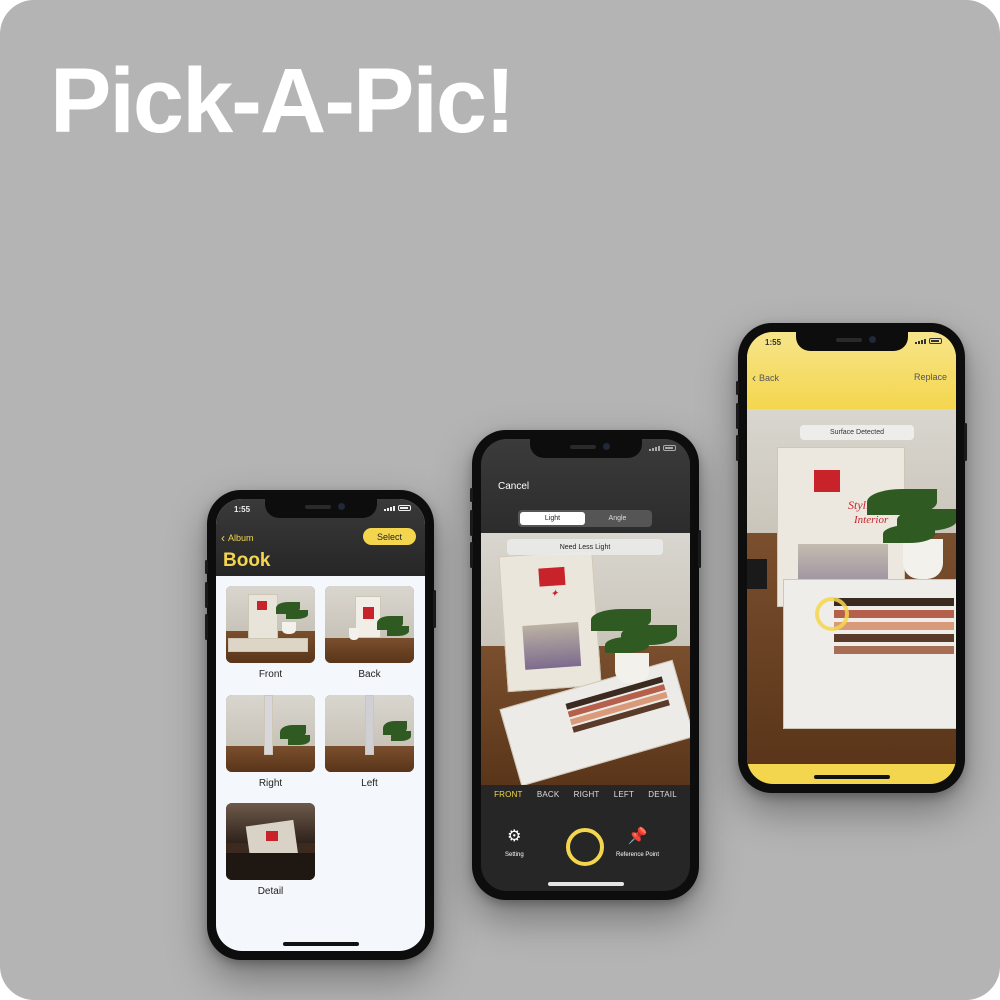 The height and width of the screenshot is (1000, 1000). What do you see at coordinates (514, 855) in the screenshot?
I see `setting-label: Setting` at bounding box center [514, 855].